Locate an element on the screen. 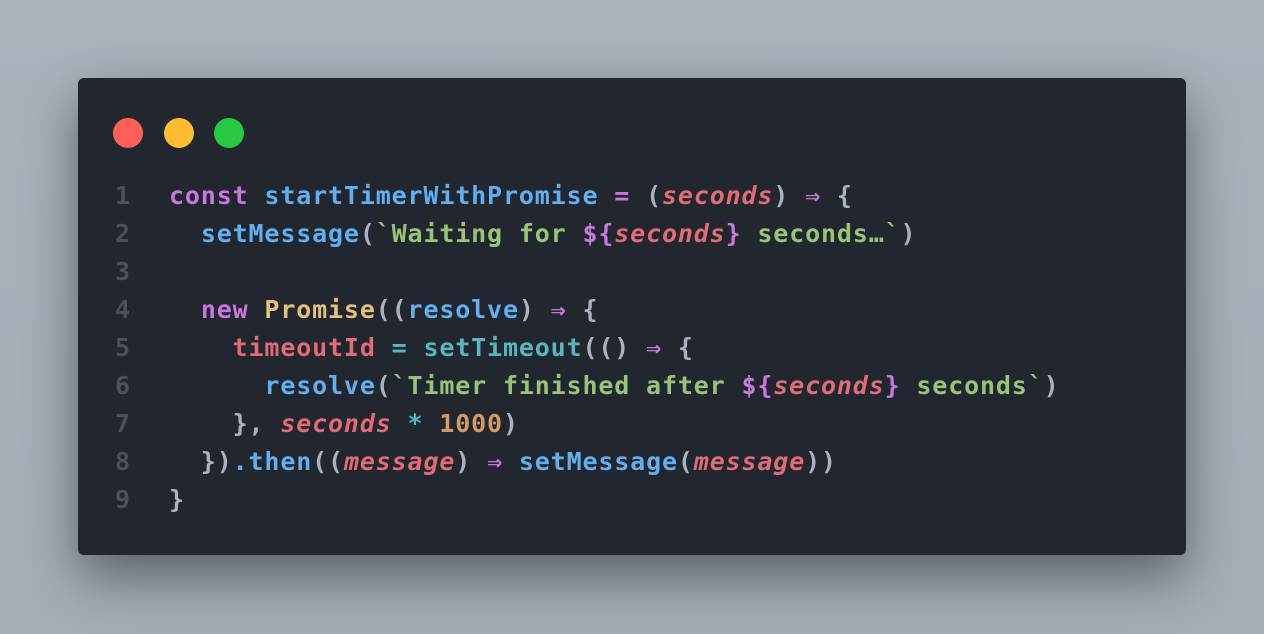  code-token: (() is located at coordinates (614, 347).